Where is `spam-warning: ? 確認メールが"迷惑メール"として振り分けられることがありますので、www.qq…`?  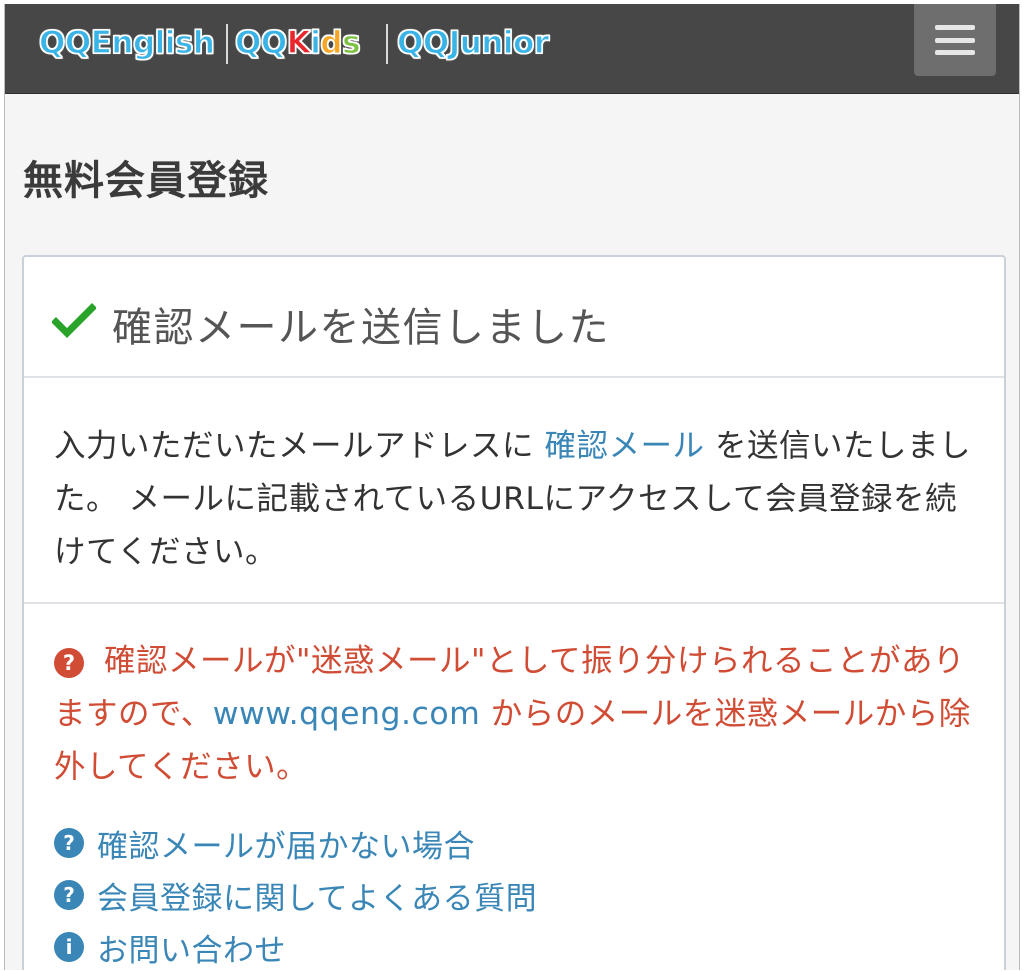 spam-warning: ? 確認メールが"迷惑メール"として振り分けられることがありますので、www.qq… is located at coordinates (519, 714).